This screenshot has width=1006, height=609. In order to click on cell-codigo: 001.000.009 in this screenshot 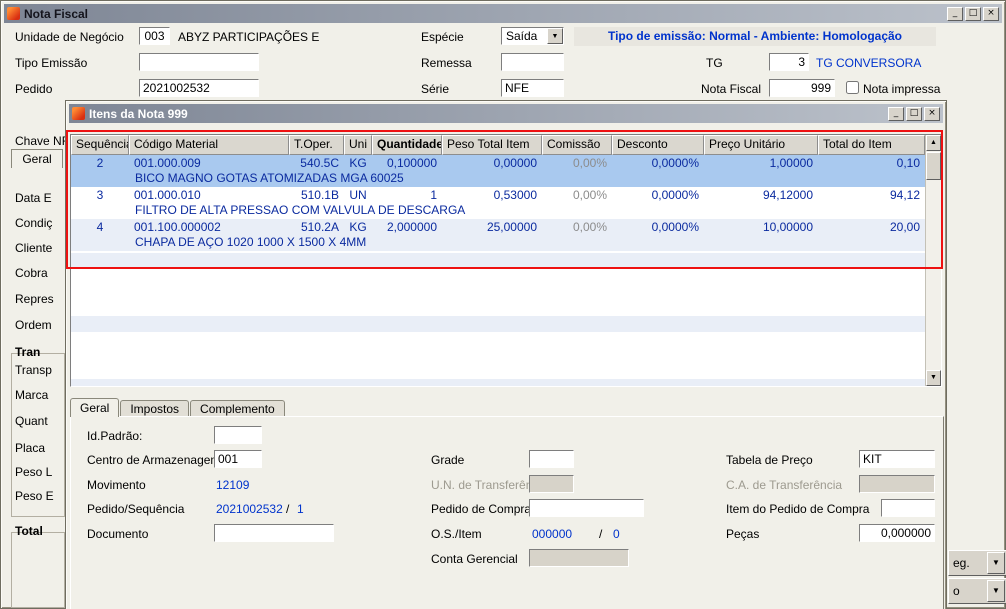, I will do `click(167, 163)`.